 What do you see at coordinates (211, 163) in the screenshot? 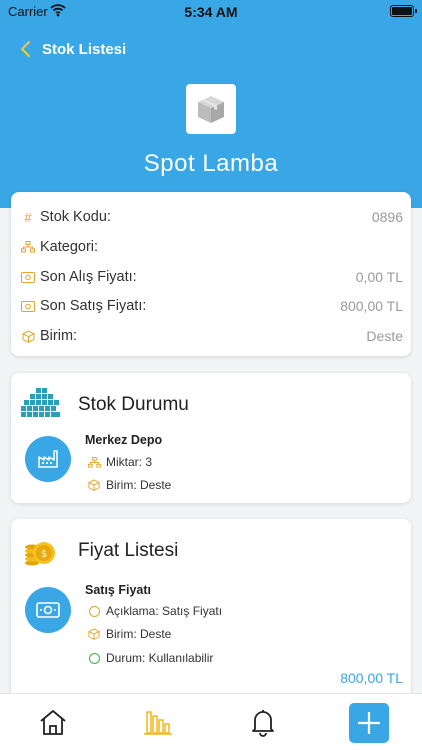
I see `product-name: Spot Lamba` at bounding box center [211, 163].